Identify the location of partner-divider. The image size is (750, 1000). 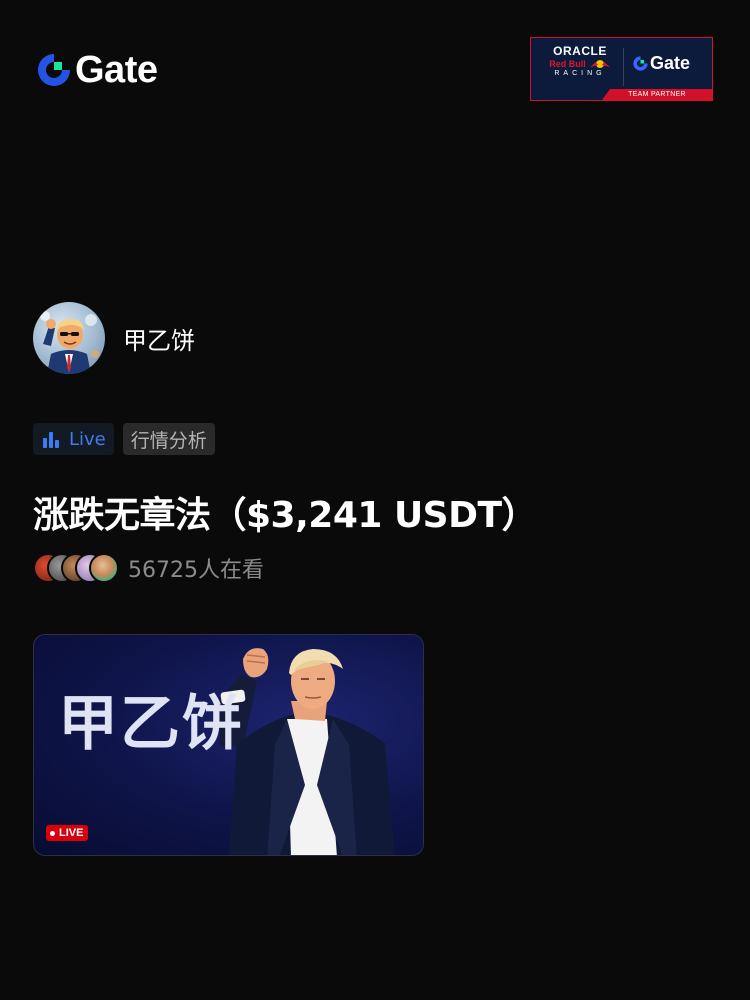
(623, 67).